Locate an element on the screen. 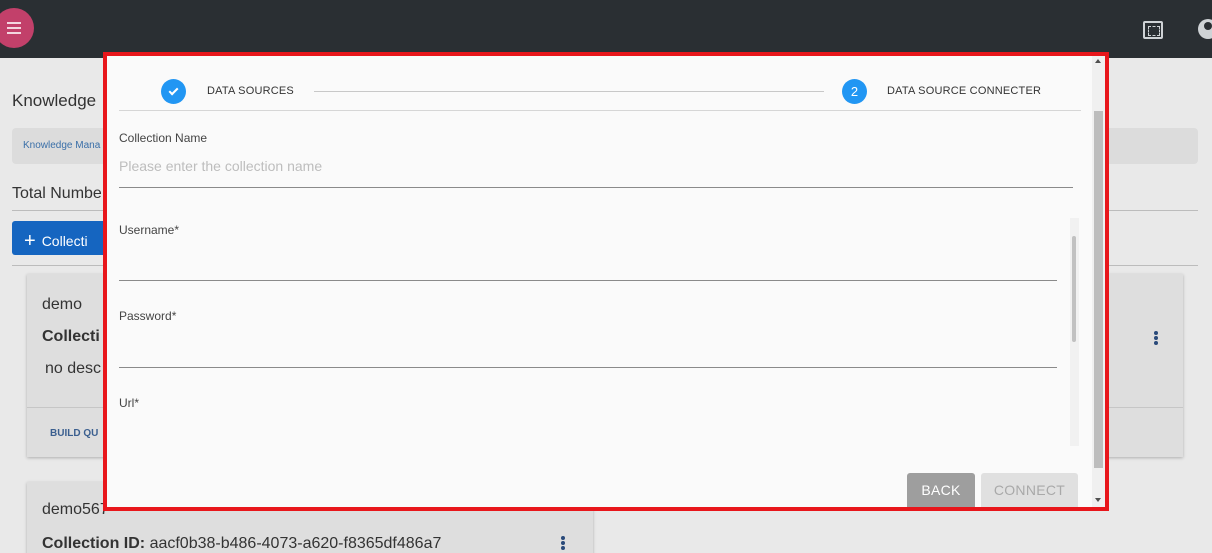 The height and width of the screenshot is (553, 1212). url-input is located at coordinates (588, 431).